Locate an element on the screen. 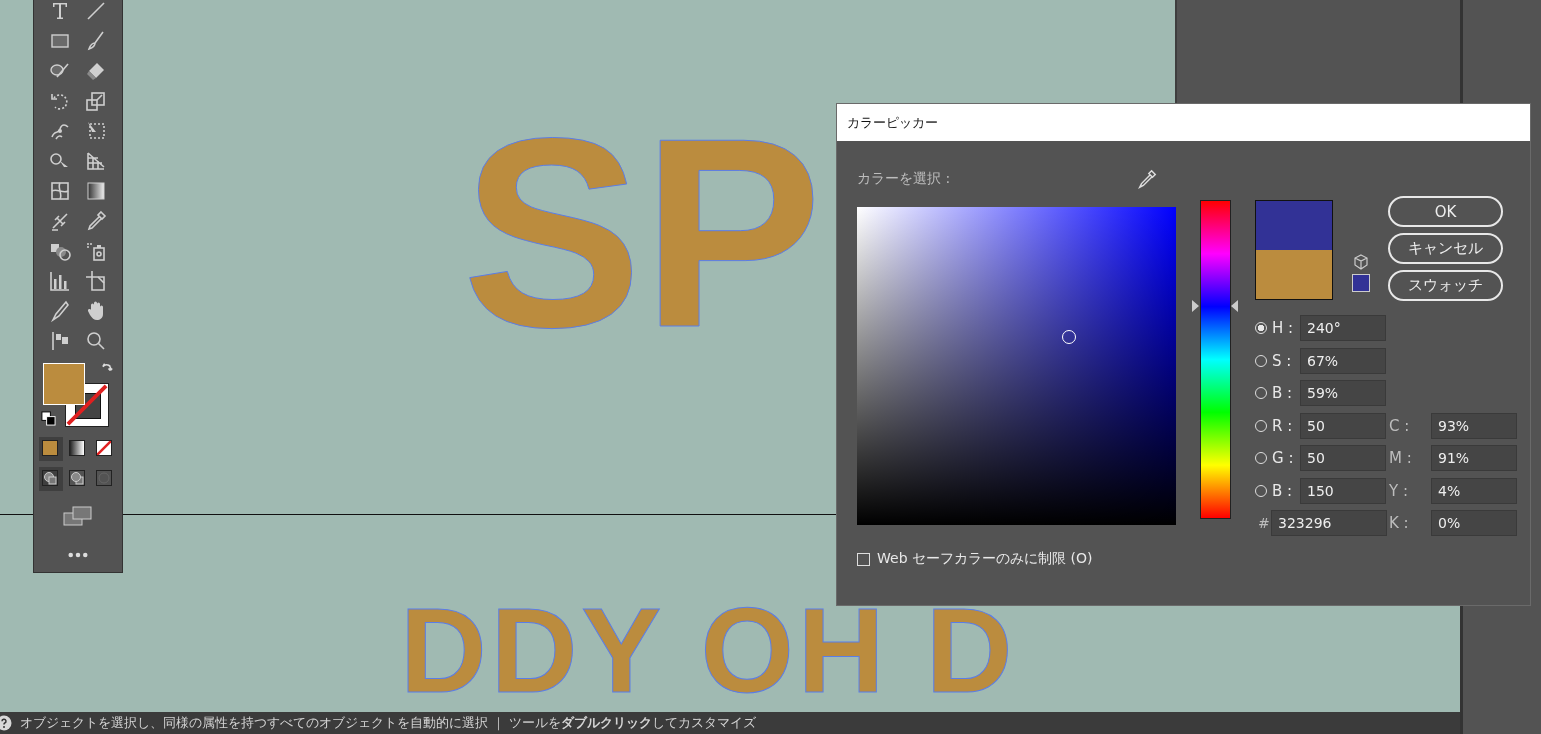 The height and width of the screenshot is (734, 1541). hue-slider is located at coordinates (1215, 359).